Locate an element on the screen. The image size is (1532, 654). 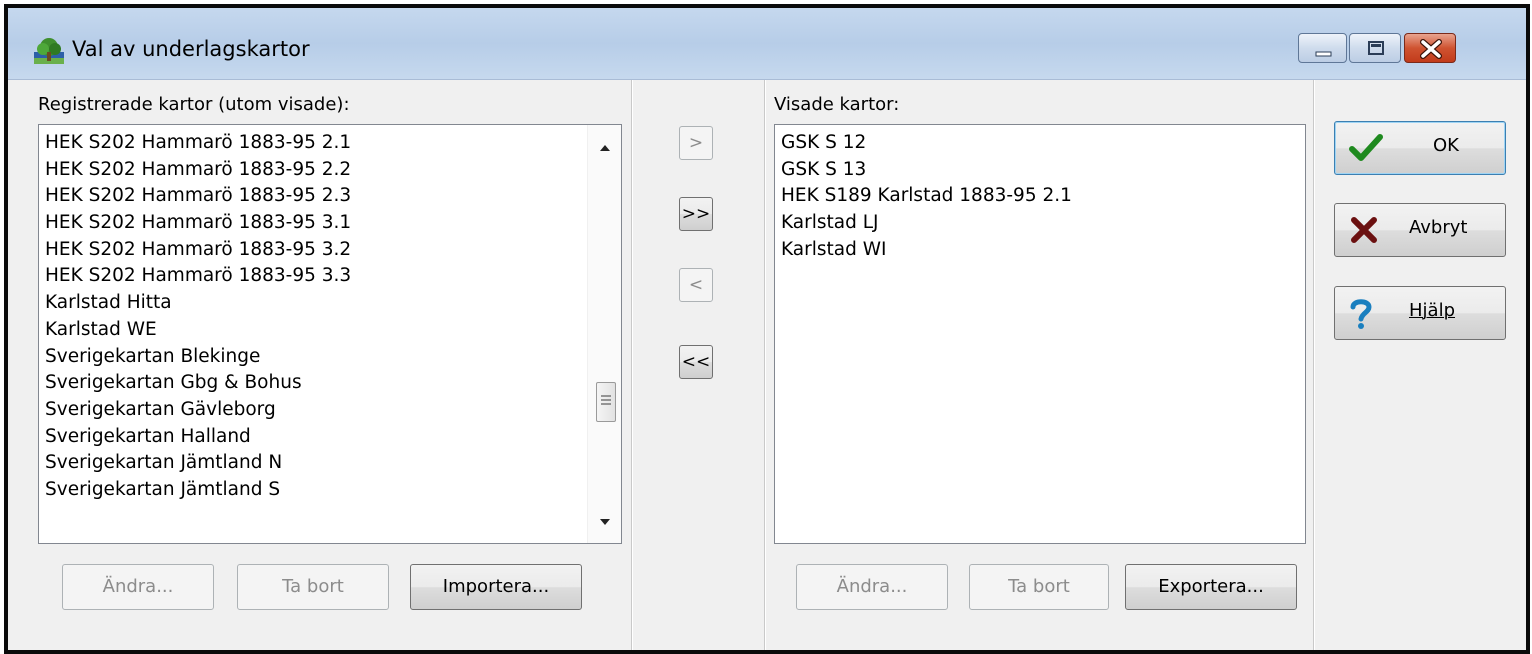
check-icon is located at coordinates (1366, 147).